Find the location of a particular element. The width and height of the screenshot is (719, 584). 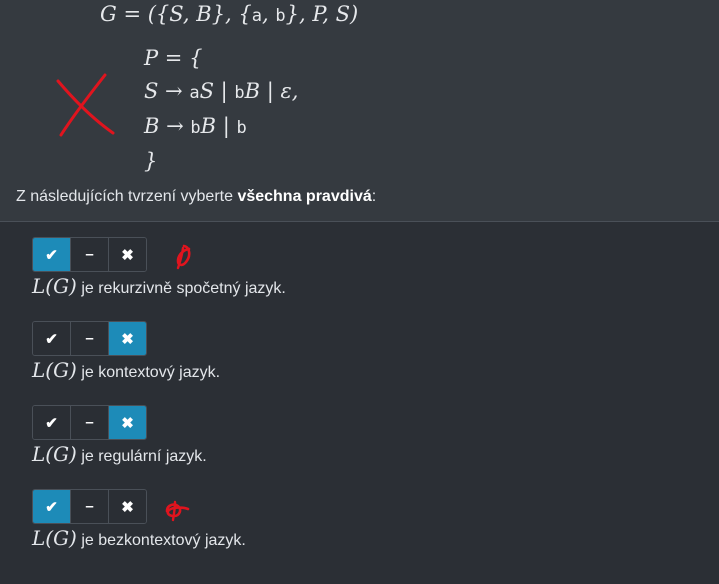

question-prefix: Z následujících tvrzení vyberte is located at coordinates (127, 196).